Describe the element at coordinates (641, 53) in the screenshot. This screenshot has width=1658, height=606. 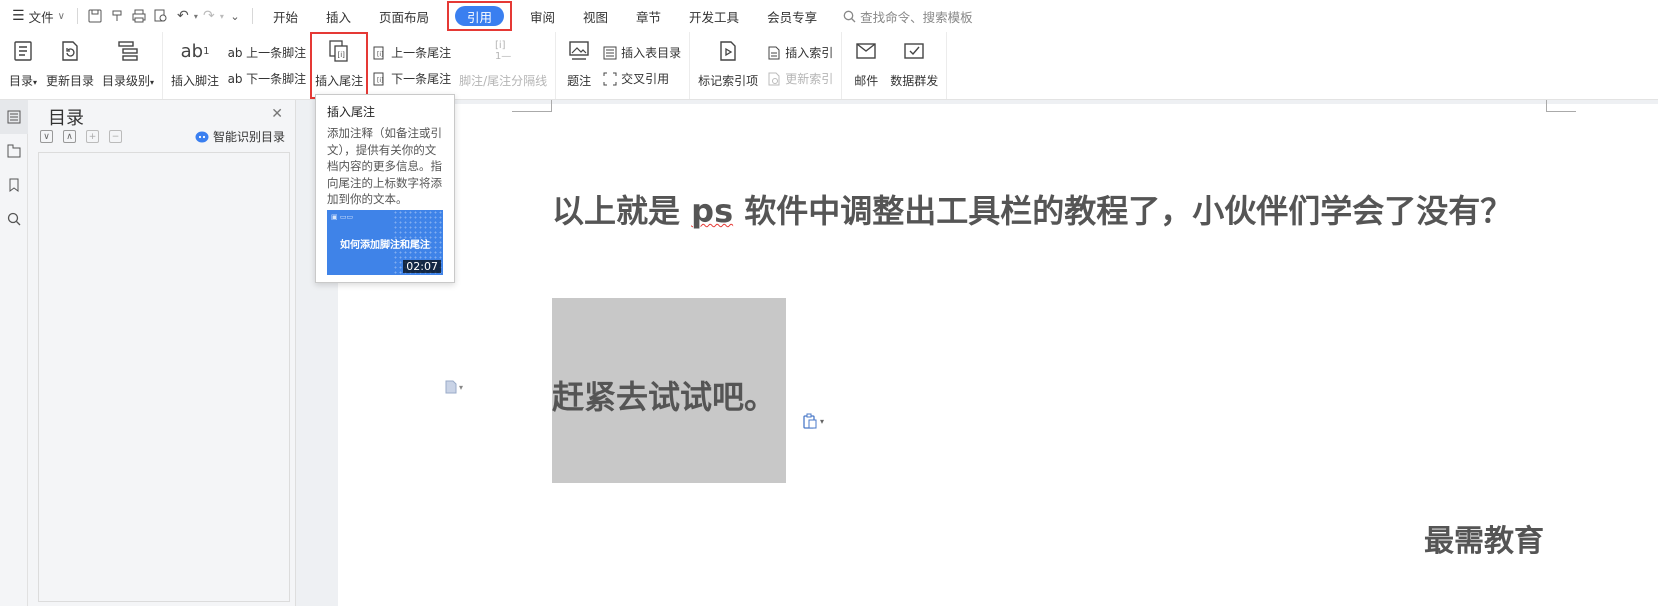
I see `insert-table-toc-button: 插入表目录` at that location.